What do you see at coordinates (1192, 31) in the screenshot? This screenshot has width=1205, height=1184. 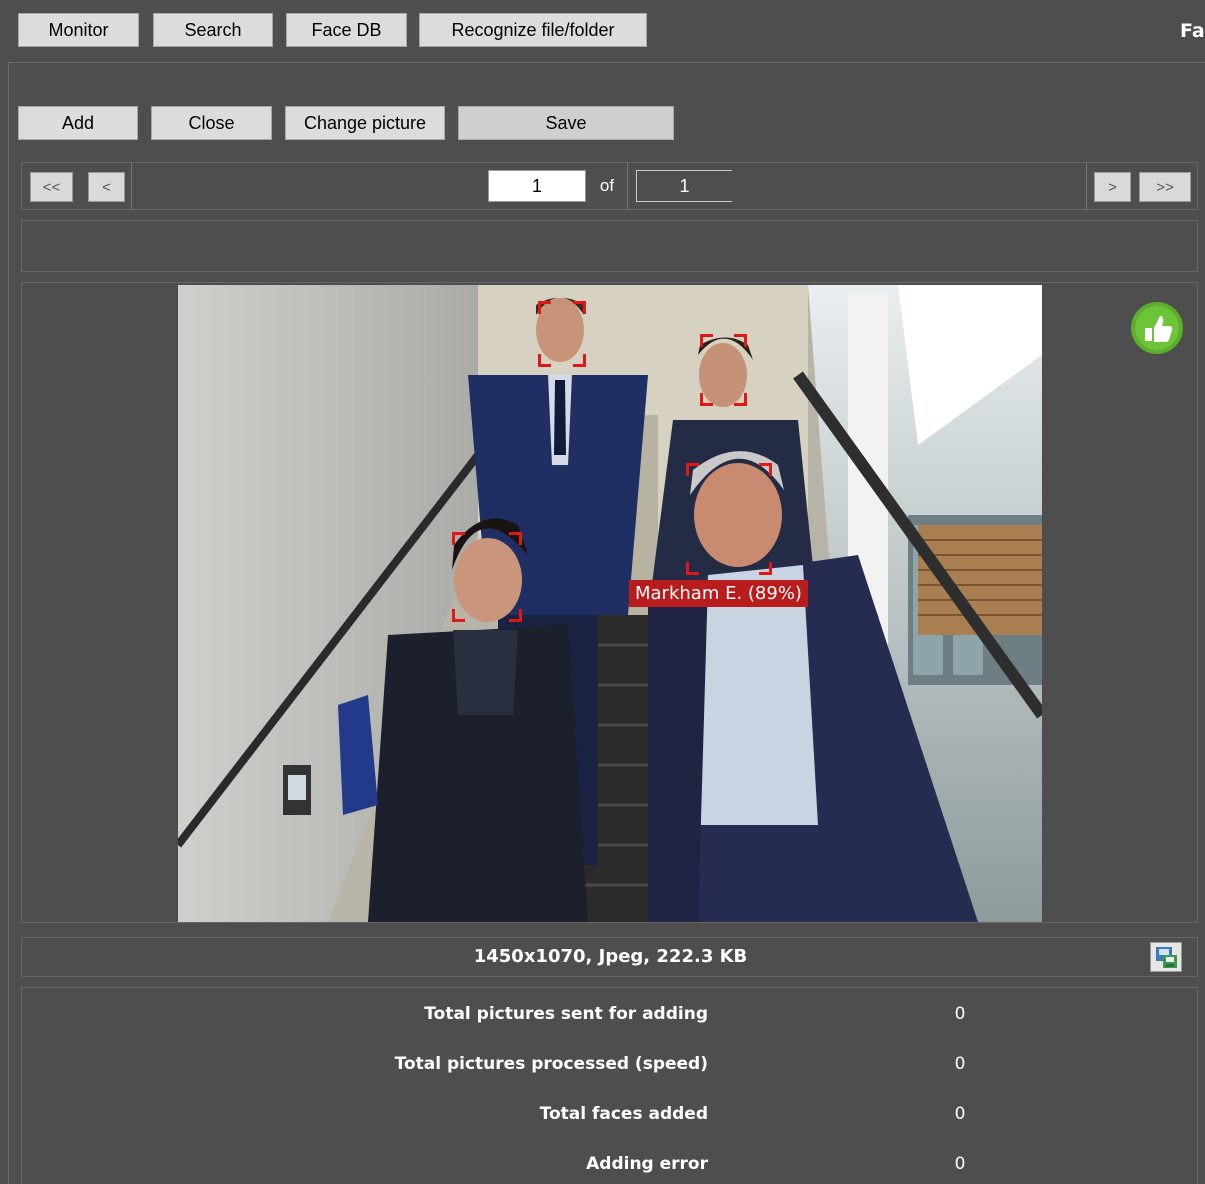 I see `brand-label: Fa` at bounding box center [1192, 31].